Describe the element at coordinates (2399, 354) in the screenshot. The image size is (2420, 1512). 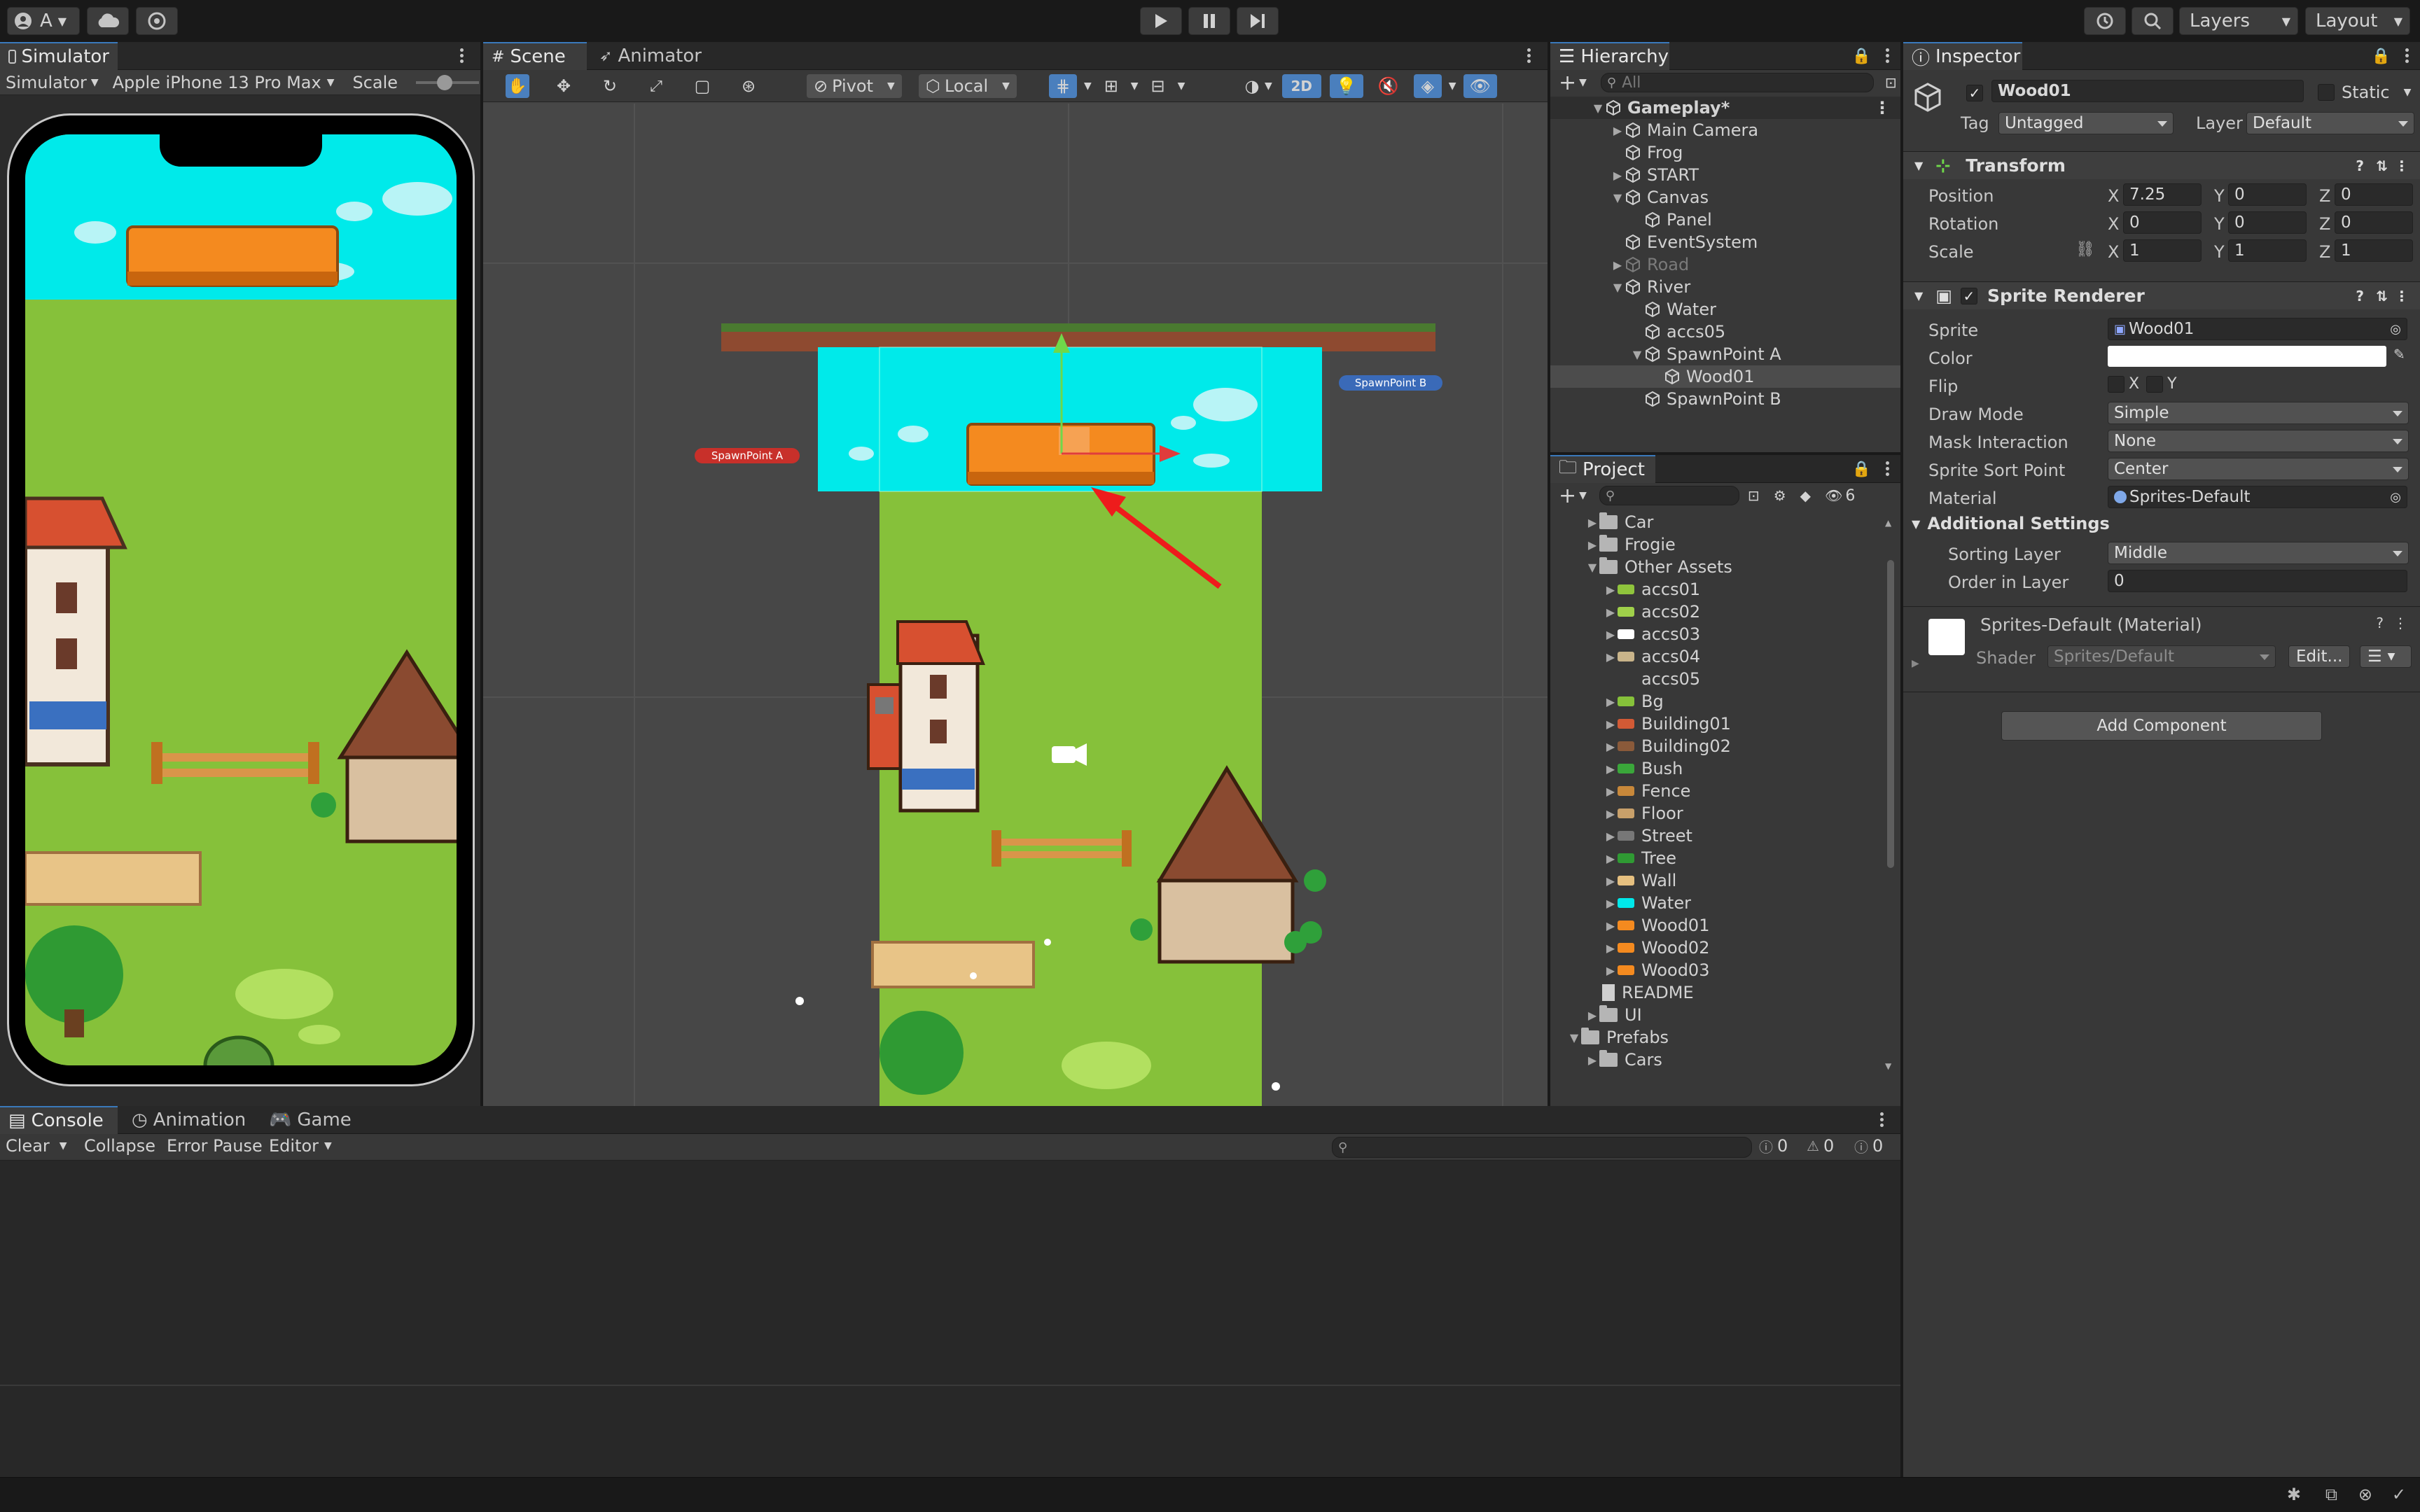
I see `eyedropper-icon: ✎` at that location.